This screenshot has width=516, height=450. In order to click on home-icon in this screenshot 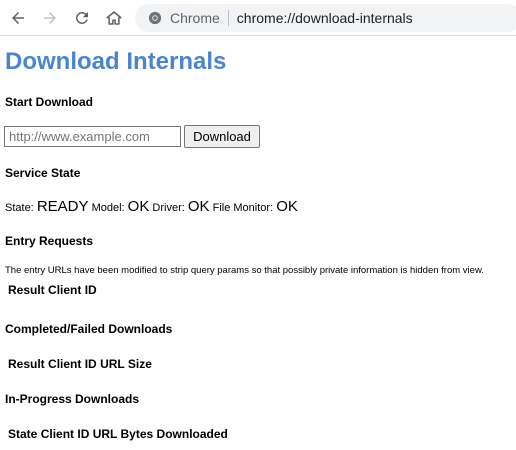, I will do `click(114, 18)`.